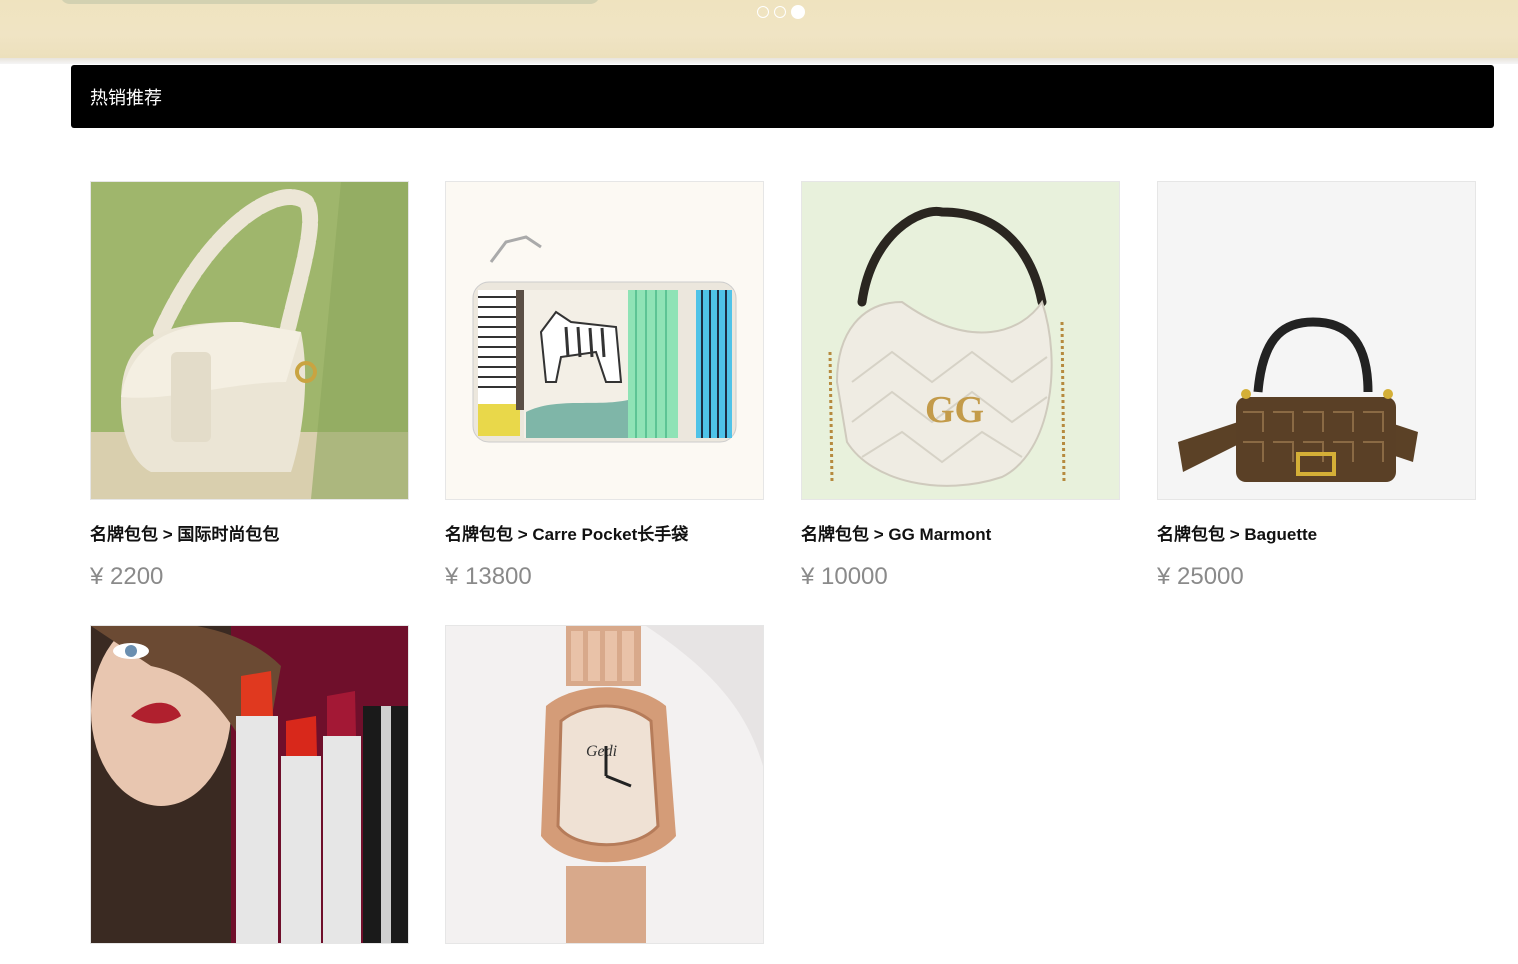 The image size is (1518, 964). Describe the element at coordinates (759, 29) in the screenshot. I see `hero-banner` at that location.